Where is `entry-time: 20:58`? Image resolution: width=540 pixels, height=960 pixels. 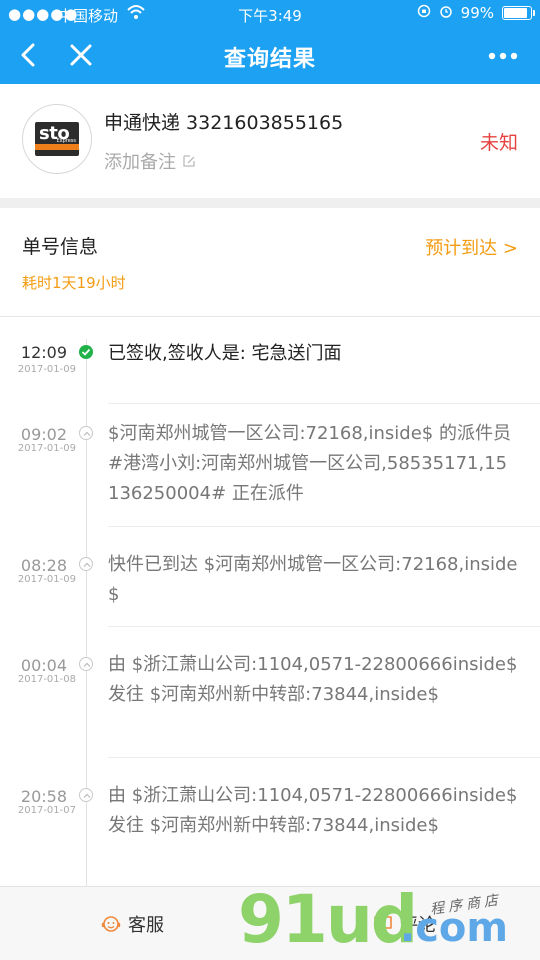
entry-time: 20:58 is located at coordinates (43, 796).